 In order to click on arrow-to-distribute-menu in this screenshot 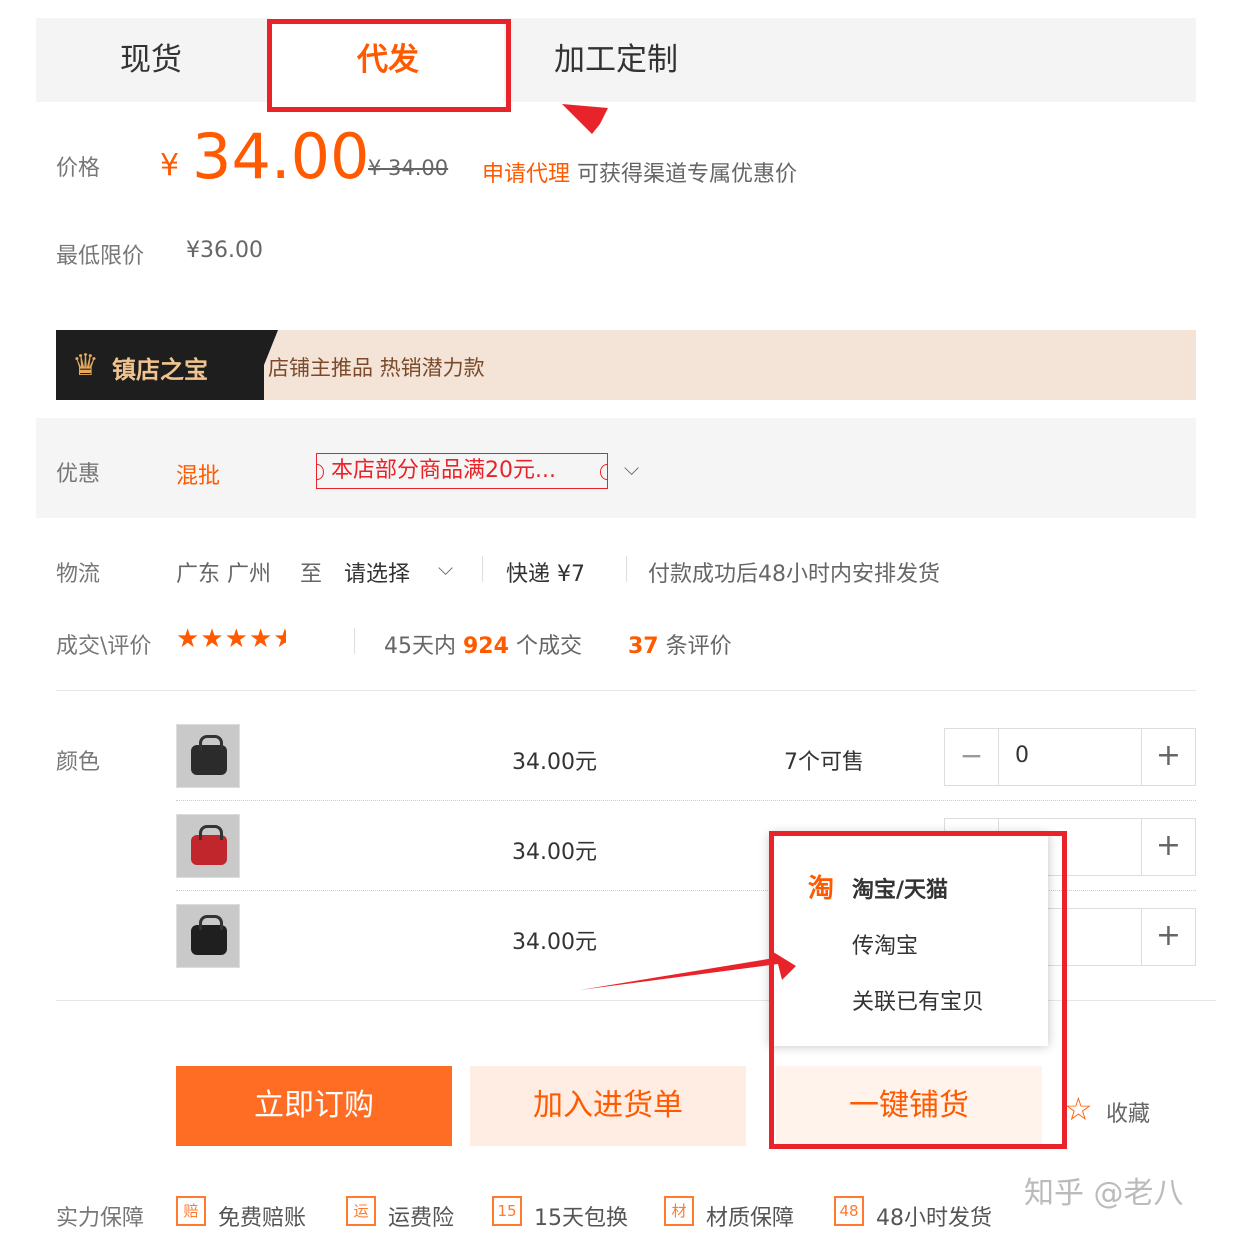, I will do `click(688, 970)`.